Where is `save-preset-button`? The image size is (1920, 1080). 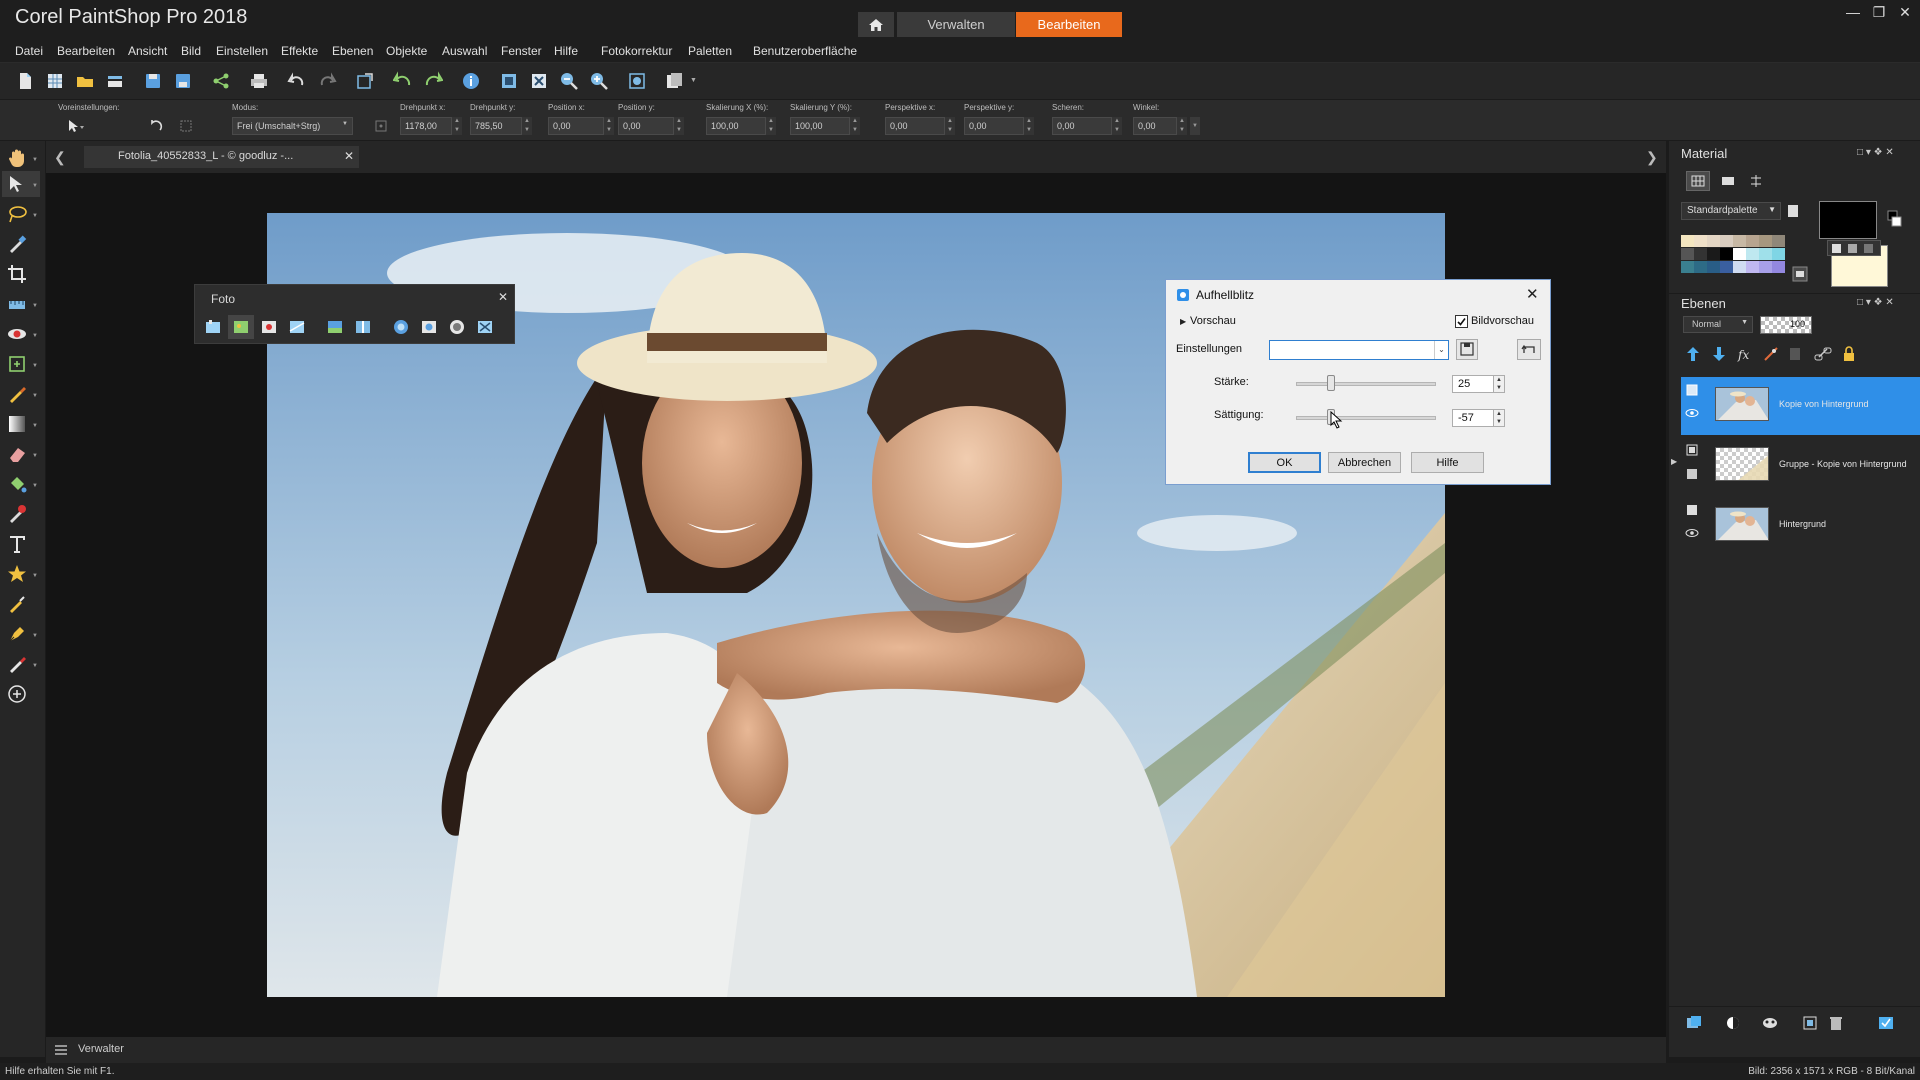
save-preset-button is located at coordinates (1467, 349).